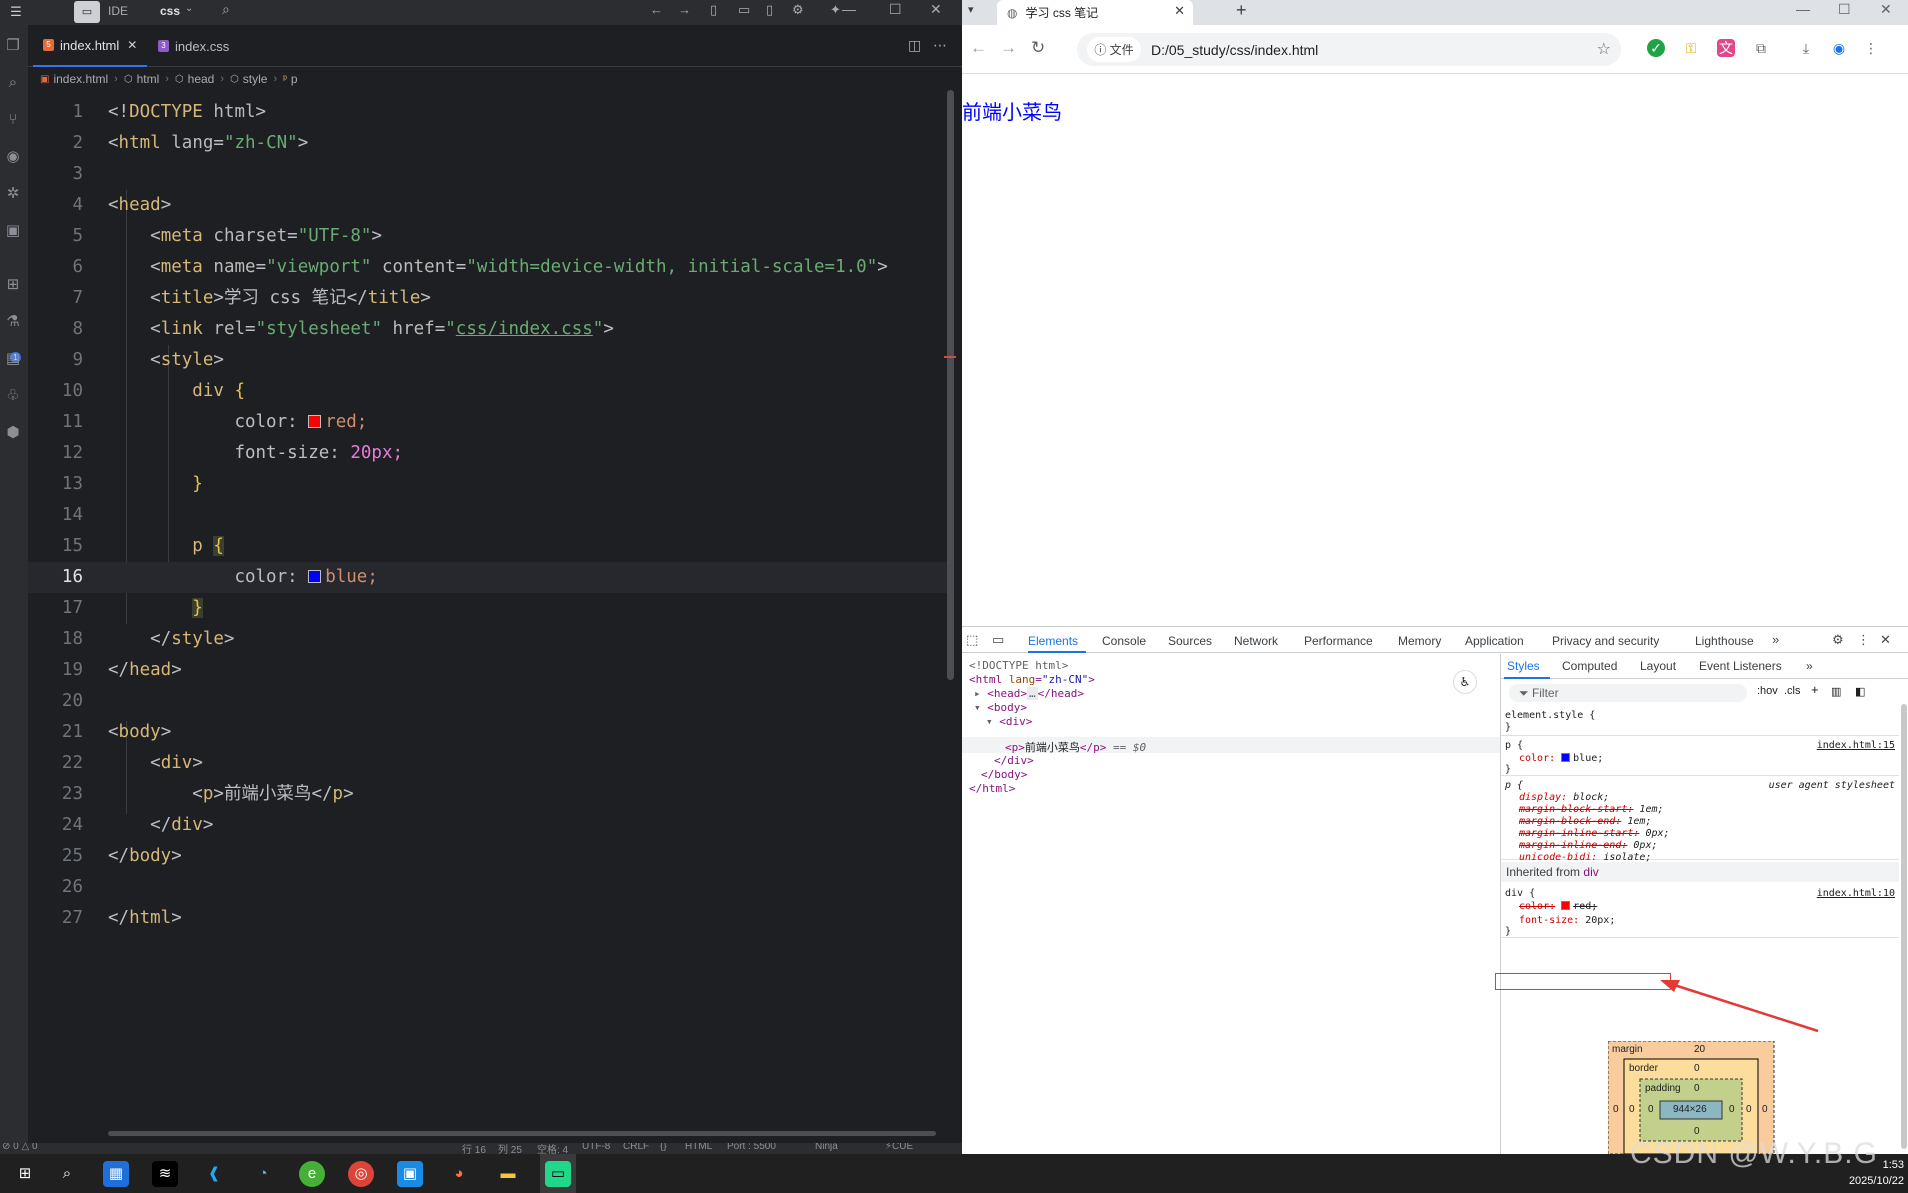 The height and width of the screenshot is (1193, 1908). What do you see at coordinates (663, 1147) in the screenshot?
I see `braces-indicator: {}` at bounding box center [663, 1147].